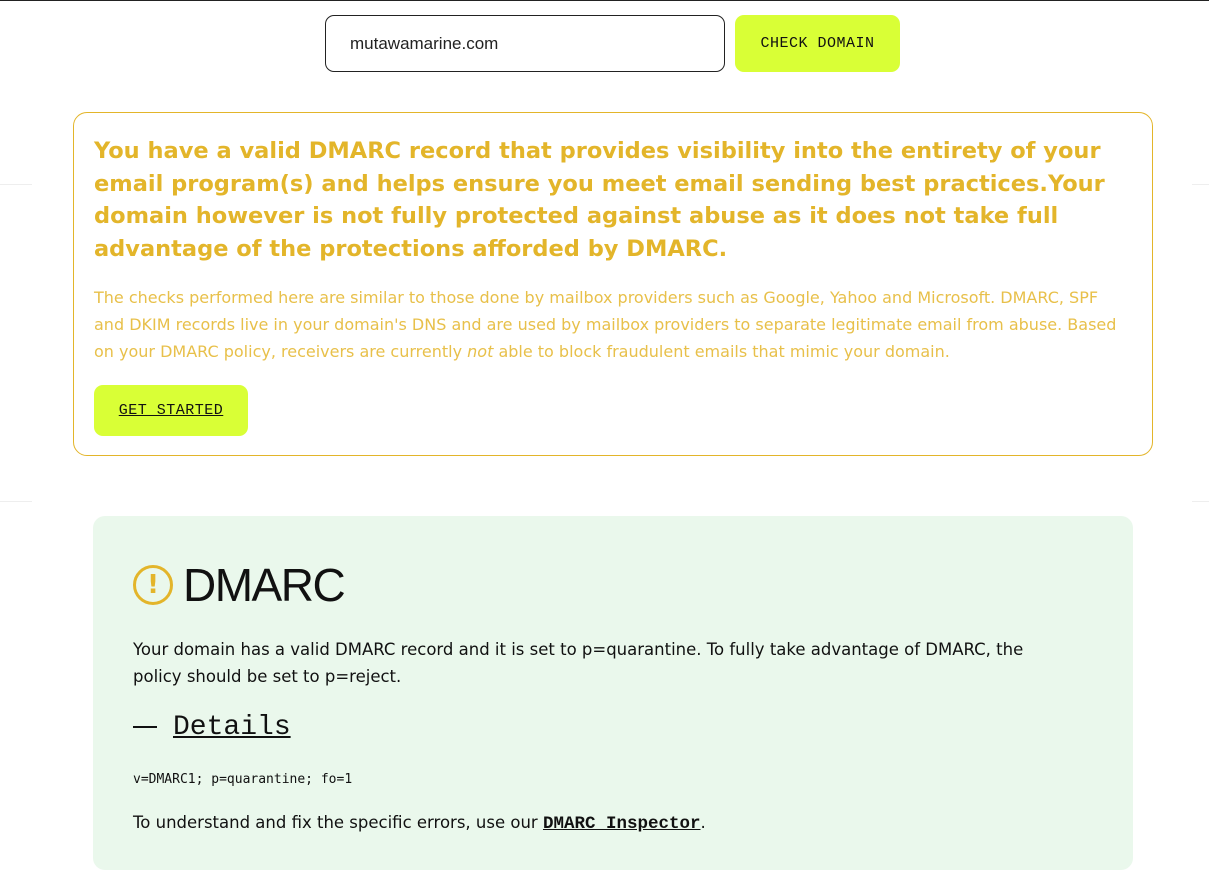 This screenshot has height=873, width=1209. What do you see at coordinates (613, 585) in the screenshot?
I see `dmarc-title-row: ! DMARC` at bounding box center [613, 585].